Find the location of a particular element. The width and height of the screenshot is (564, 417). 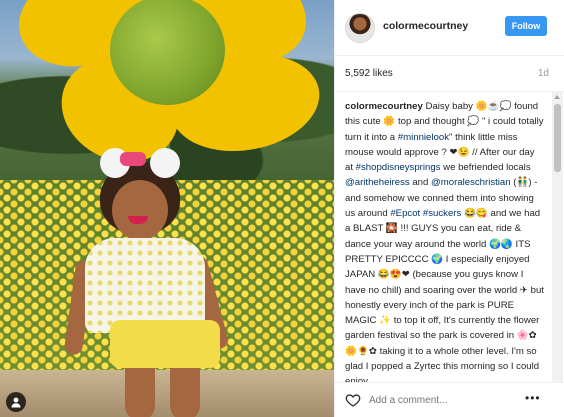

hashtag-link: #Epcot is located at coordinates (405, 213).